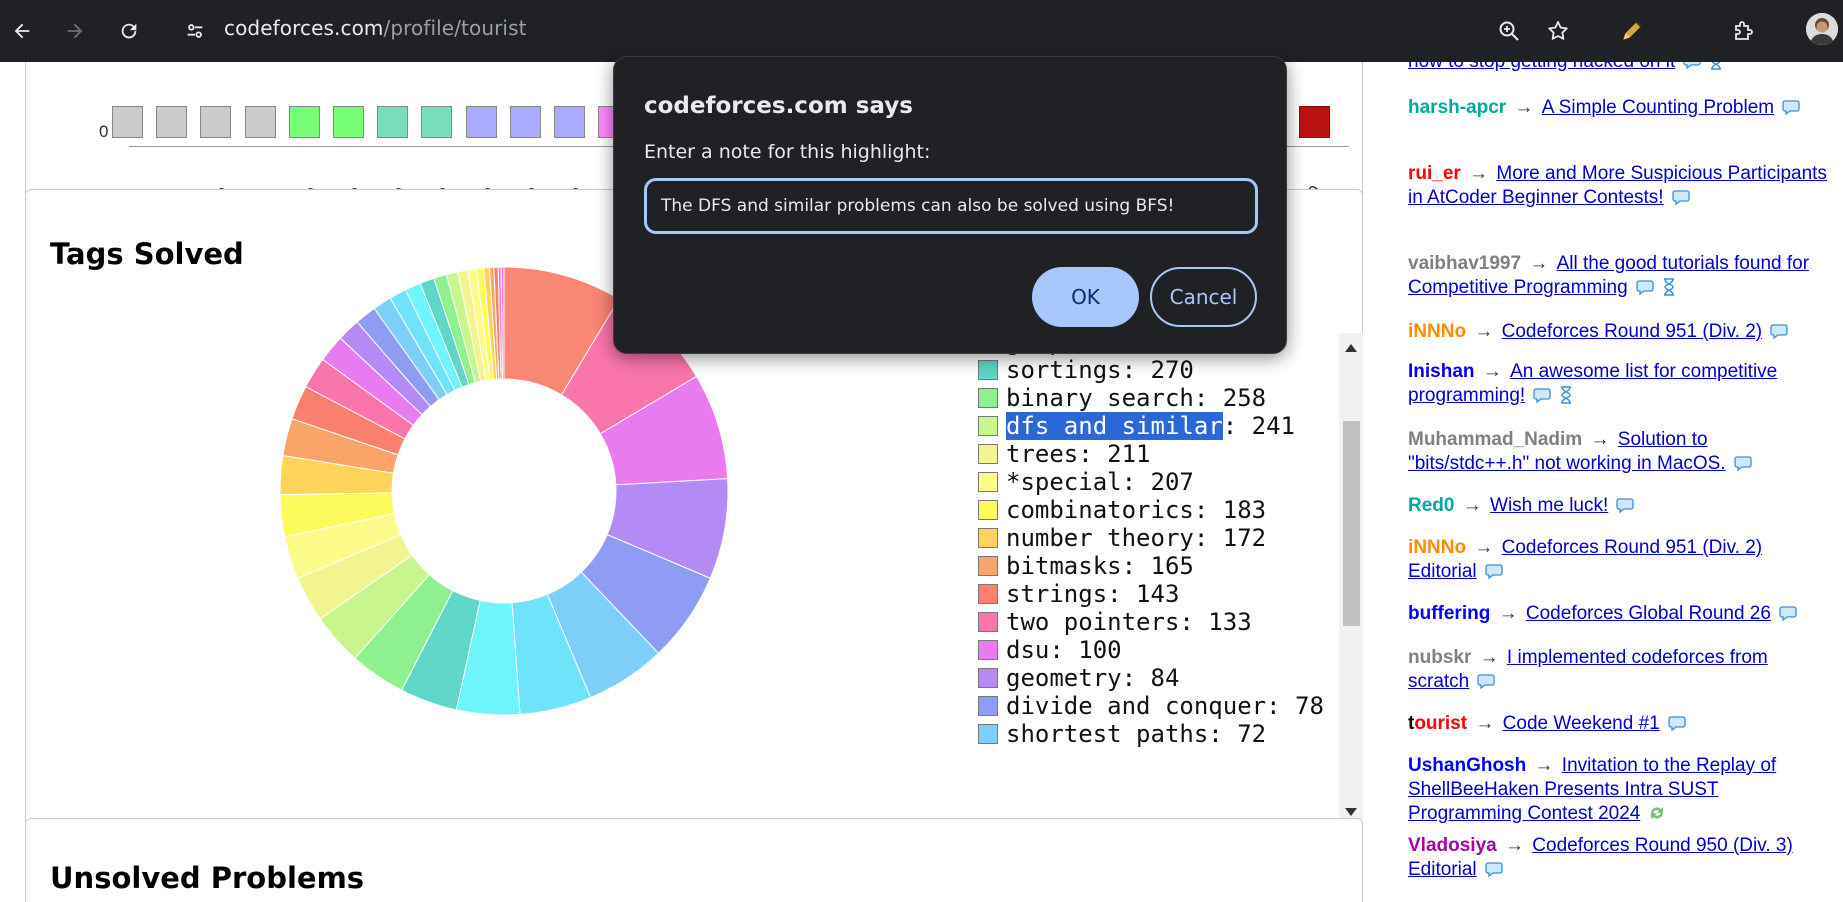 This screenshot has height=902, width=1843. I want to click on entry-author-link: rui_er, so click(1434, 173).